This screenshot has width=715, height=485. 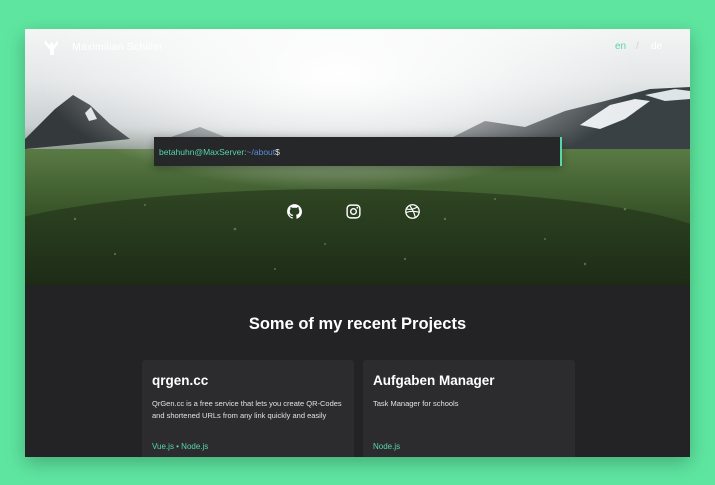 I want to click on project-tags: Node.js, so click(x=387, y=446).